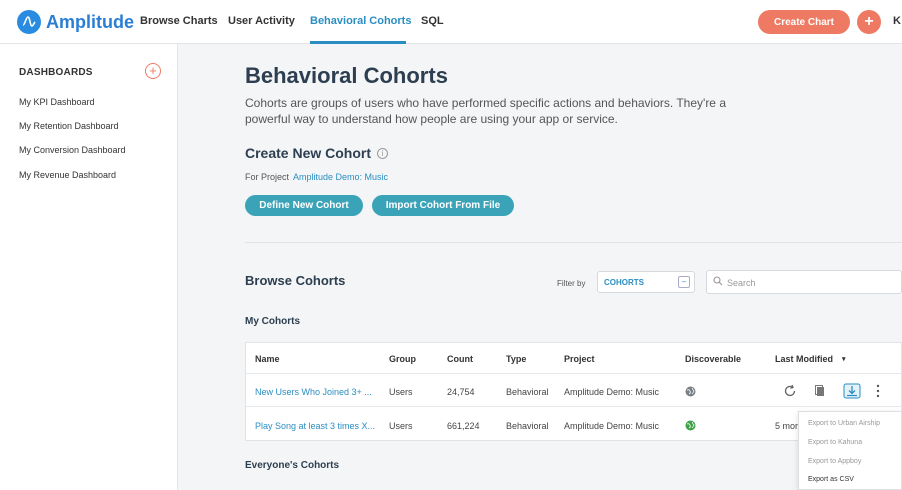 The height and width of the screenshot is (490, 902). I want to click on my-cohorts-heading: My Cohorts, so click(272, 321).